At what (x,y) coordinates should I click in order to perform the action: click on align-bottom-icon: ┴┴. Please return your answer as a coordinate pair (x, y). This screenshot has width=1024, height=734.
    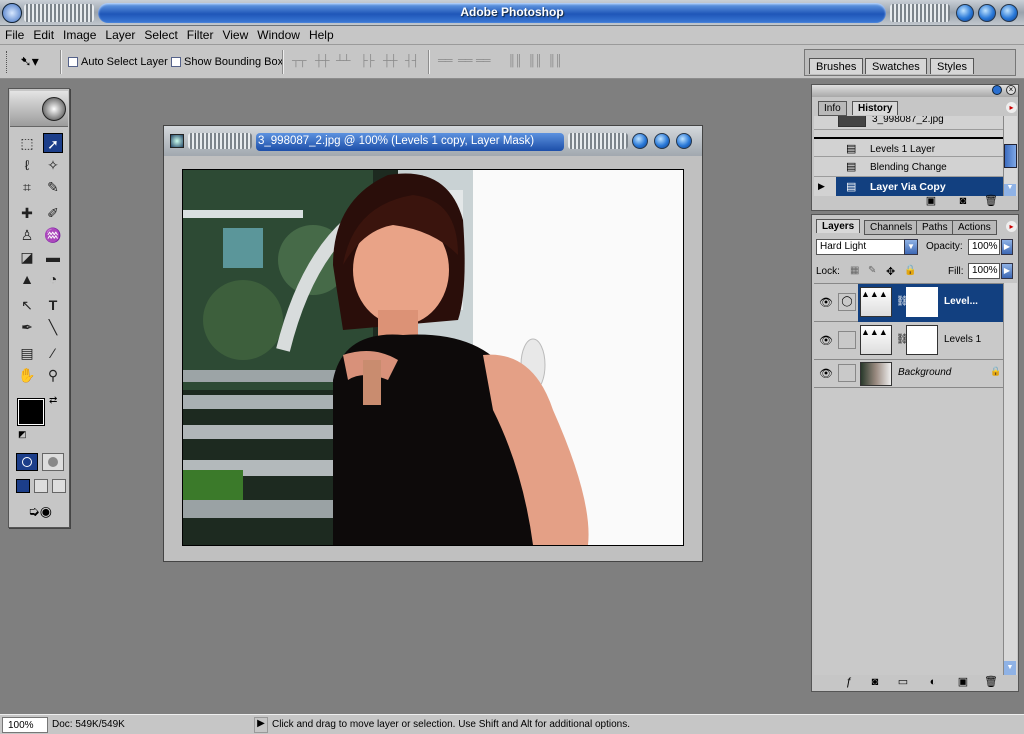
    Looking at the image, I should click on (347, 62).